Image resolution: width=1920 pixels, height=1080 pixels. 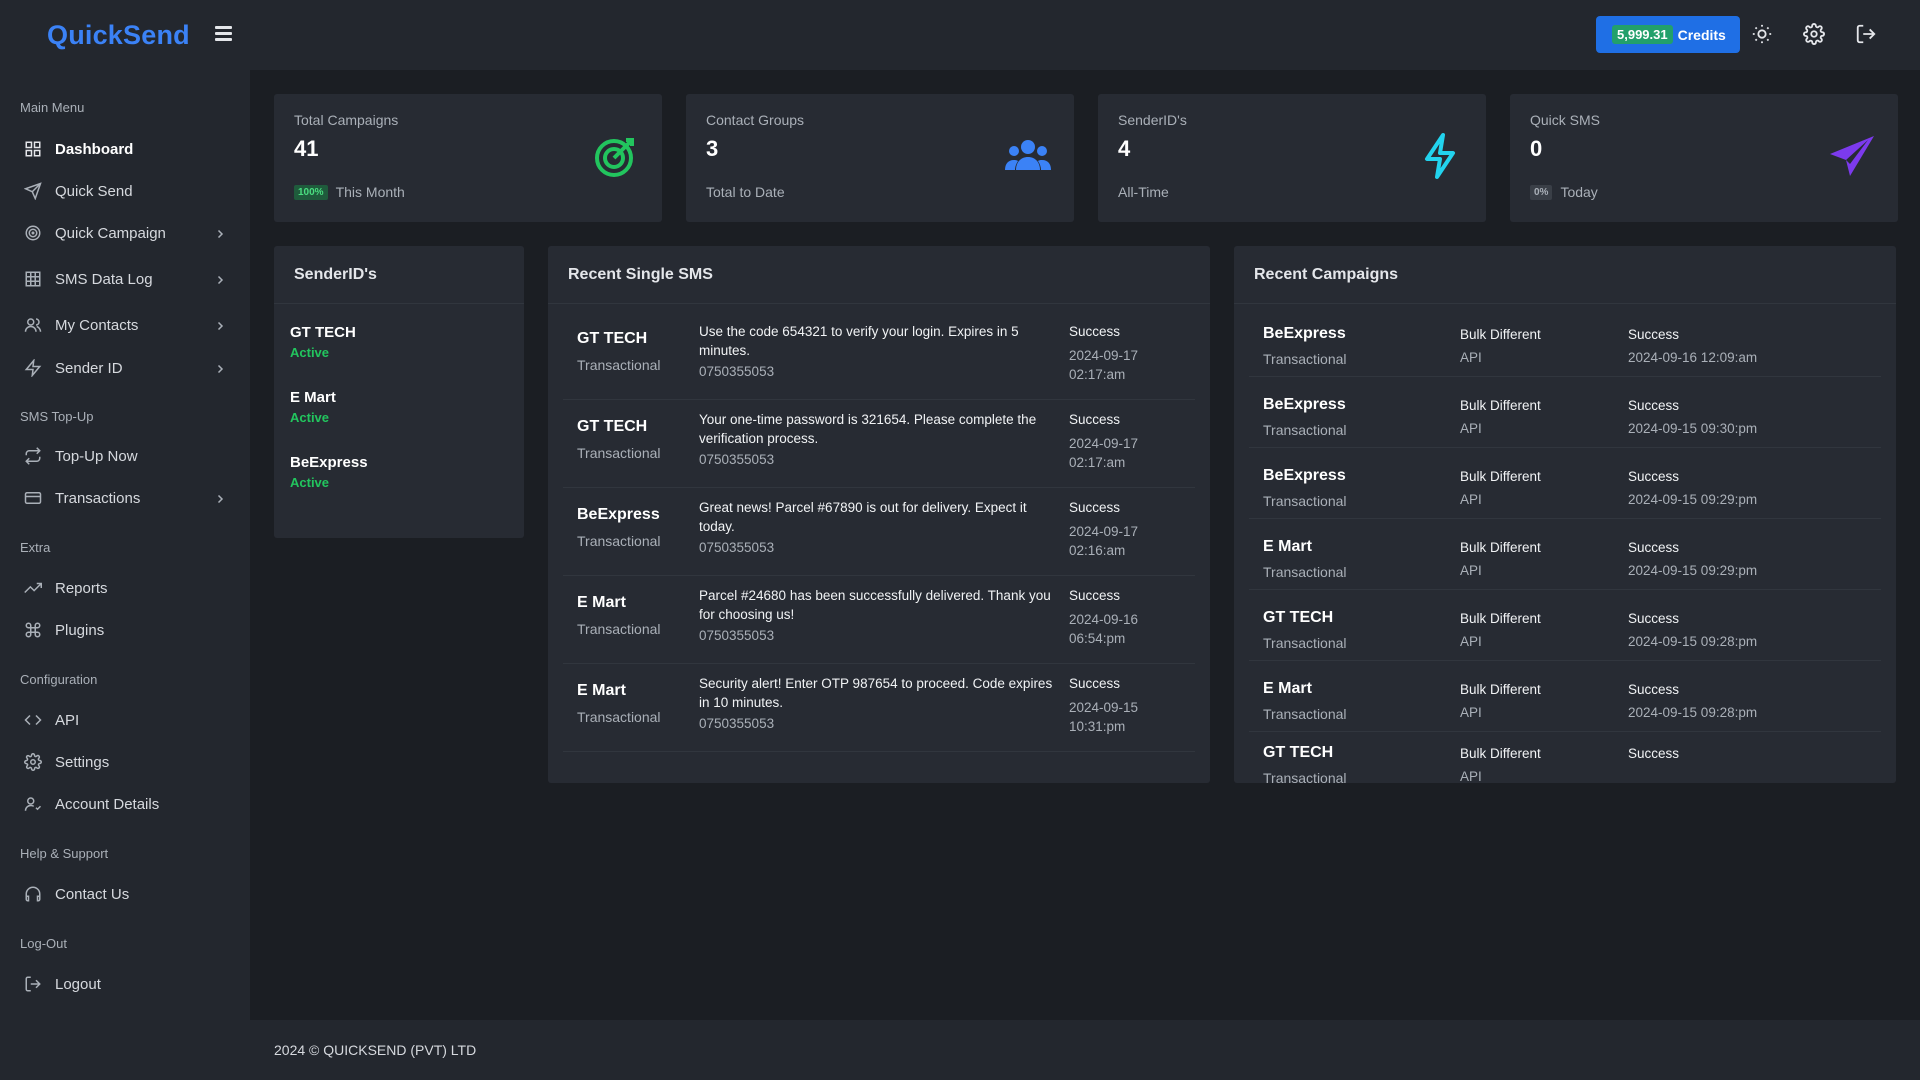 What do you see at coordinates (125, 630) in the screenshot?
I see `sidebar-item-plugins: Plugins` at bounding box center [125, 630].